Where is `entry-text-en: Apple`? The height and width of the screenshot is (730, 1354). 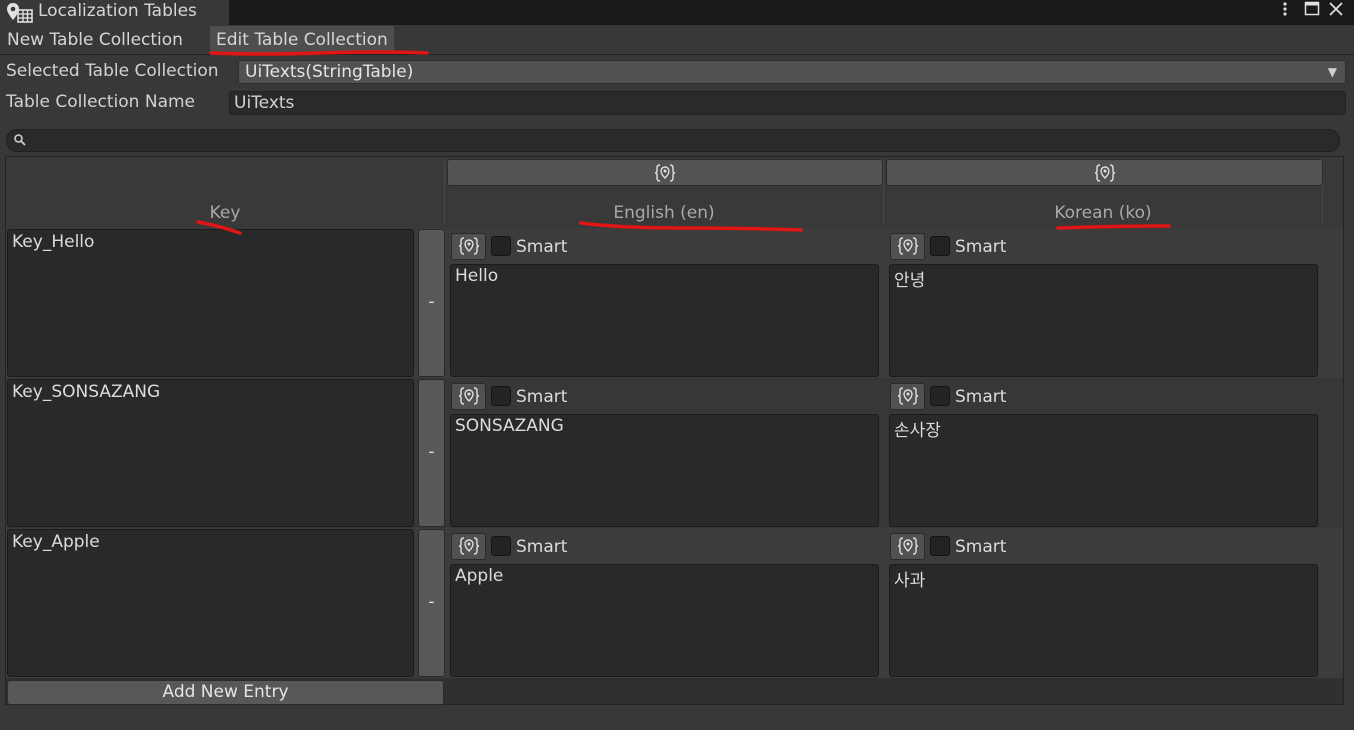 entry-text-en: Apple is located at coordinates (664, 620).